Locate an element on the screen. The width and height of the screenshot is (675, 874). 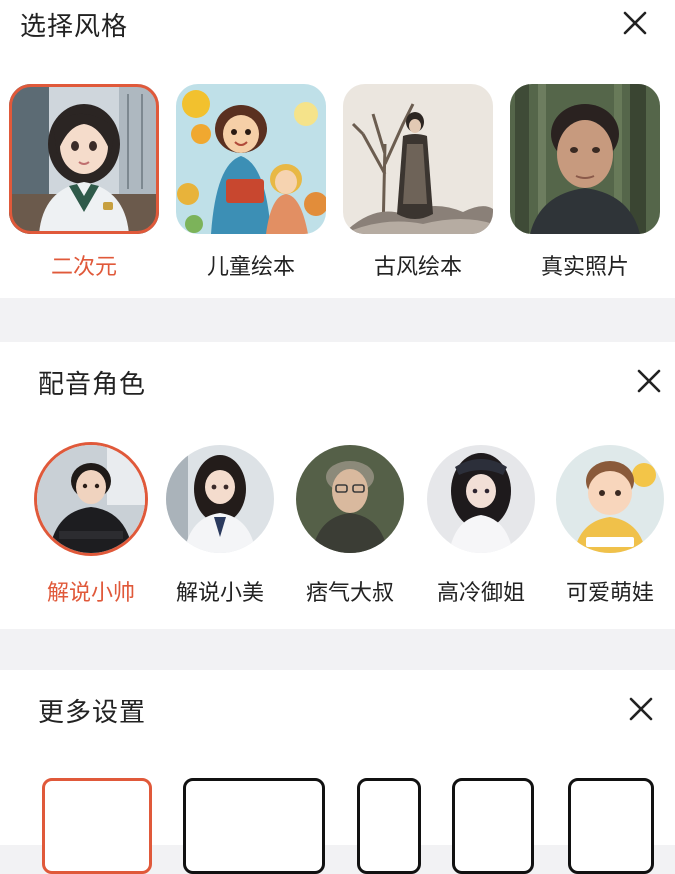
children-book-style-image is located at coordinates (251, 159).